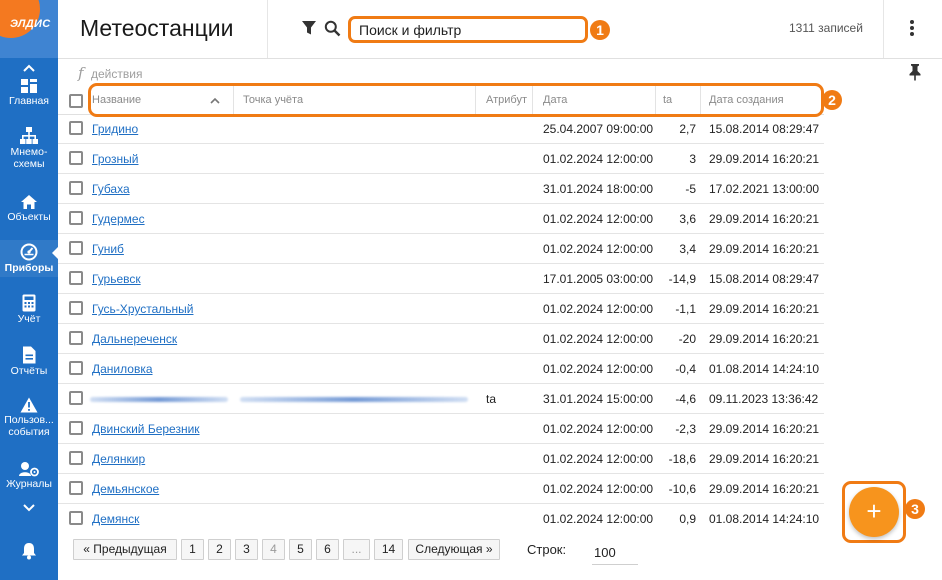  What do you see at coordinates (692, 159) in the screenshot?
I see `row-ta: 3` at bounding box center [692, 159].